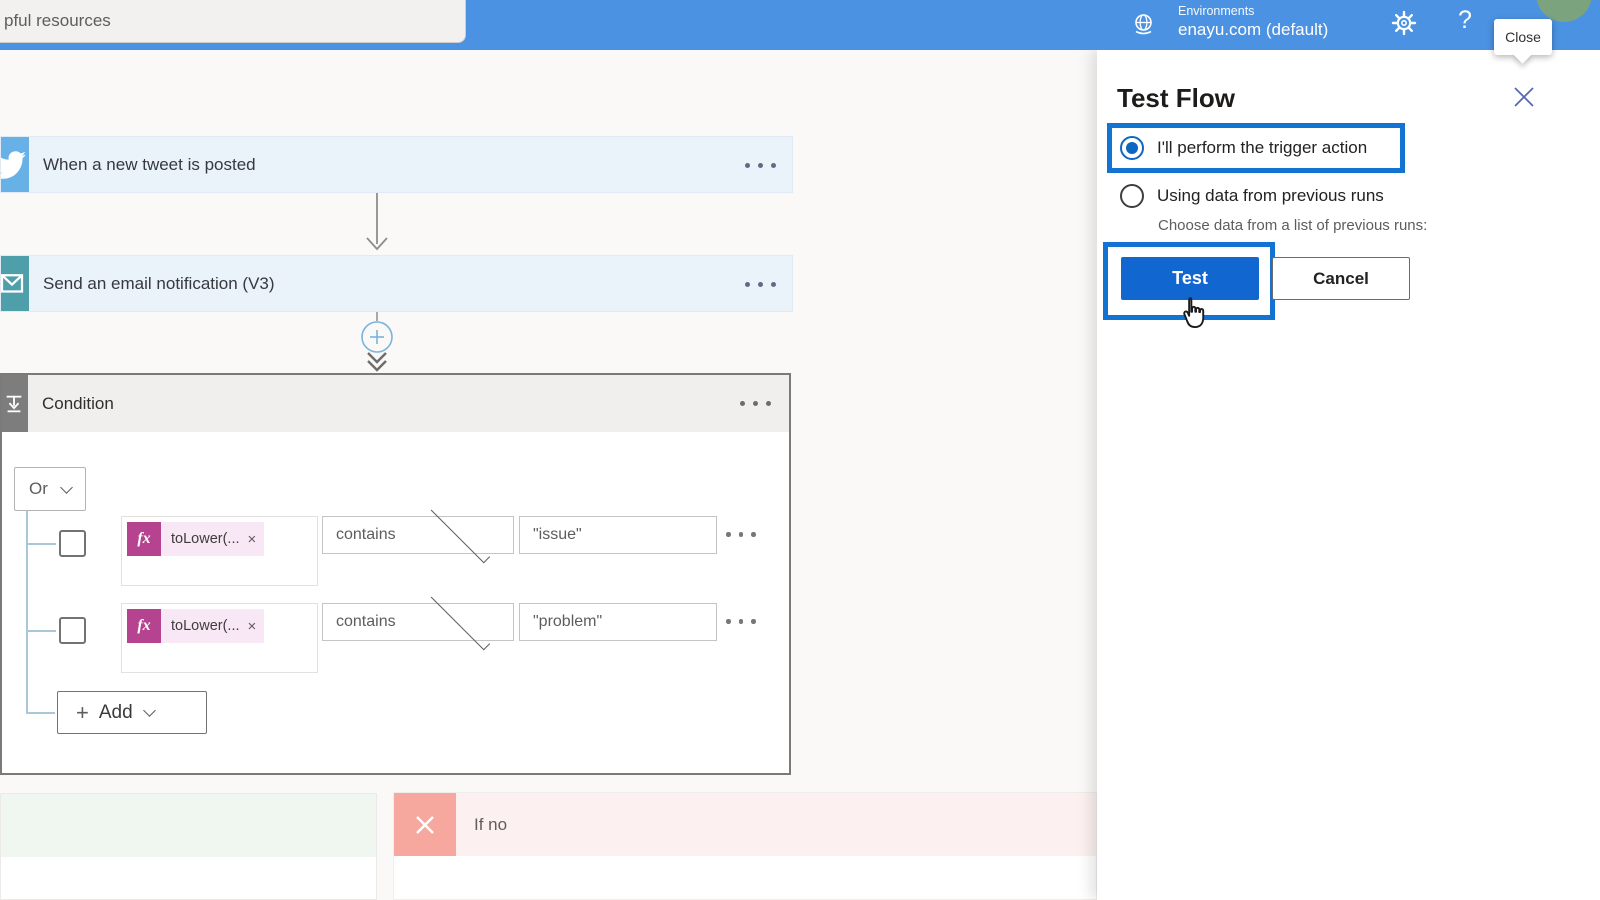 The height and width of the screenshot is (900, 1600). Describe the element at coordinates (159, 283) in the screenshot. I see `action-title: Send an email notification (V3)` at that location.